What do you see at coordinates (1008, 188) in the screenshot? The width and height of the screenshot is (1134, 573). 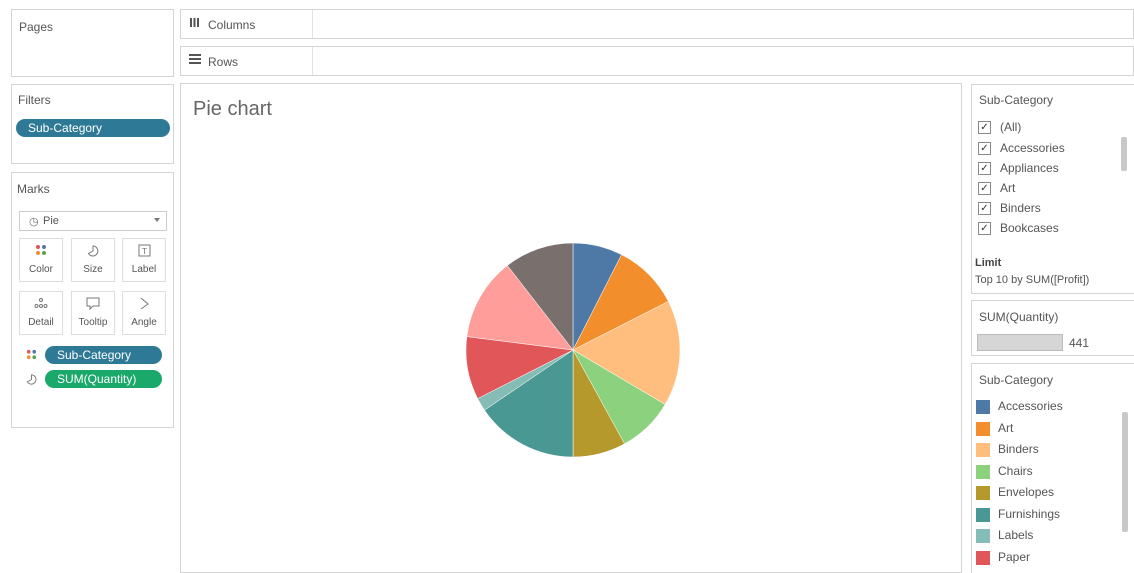 I see `filter-checkbox-label: Art` at bounding box center [1008, 188].